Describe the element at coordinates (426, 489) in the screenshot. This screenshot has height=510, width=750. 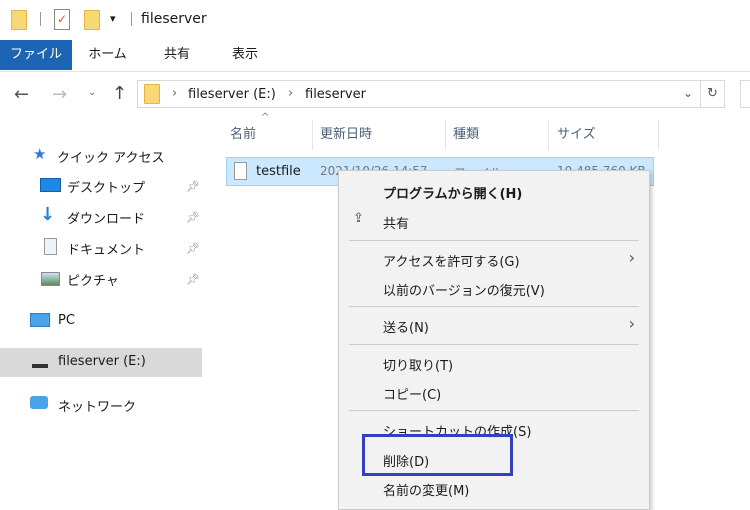
I see `menu-rename: 名前の変更(M)` at that location.